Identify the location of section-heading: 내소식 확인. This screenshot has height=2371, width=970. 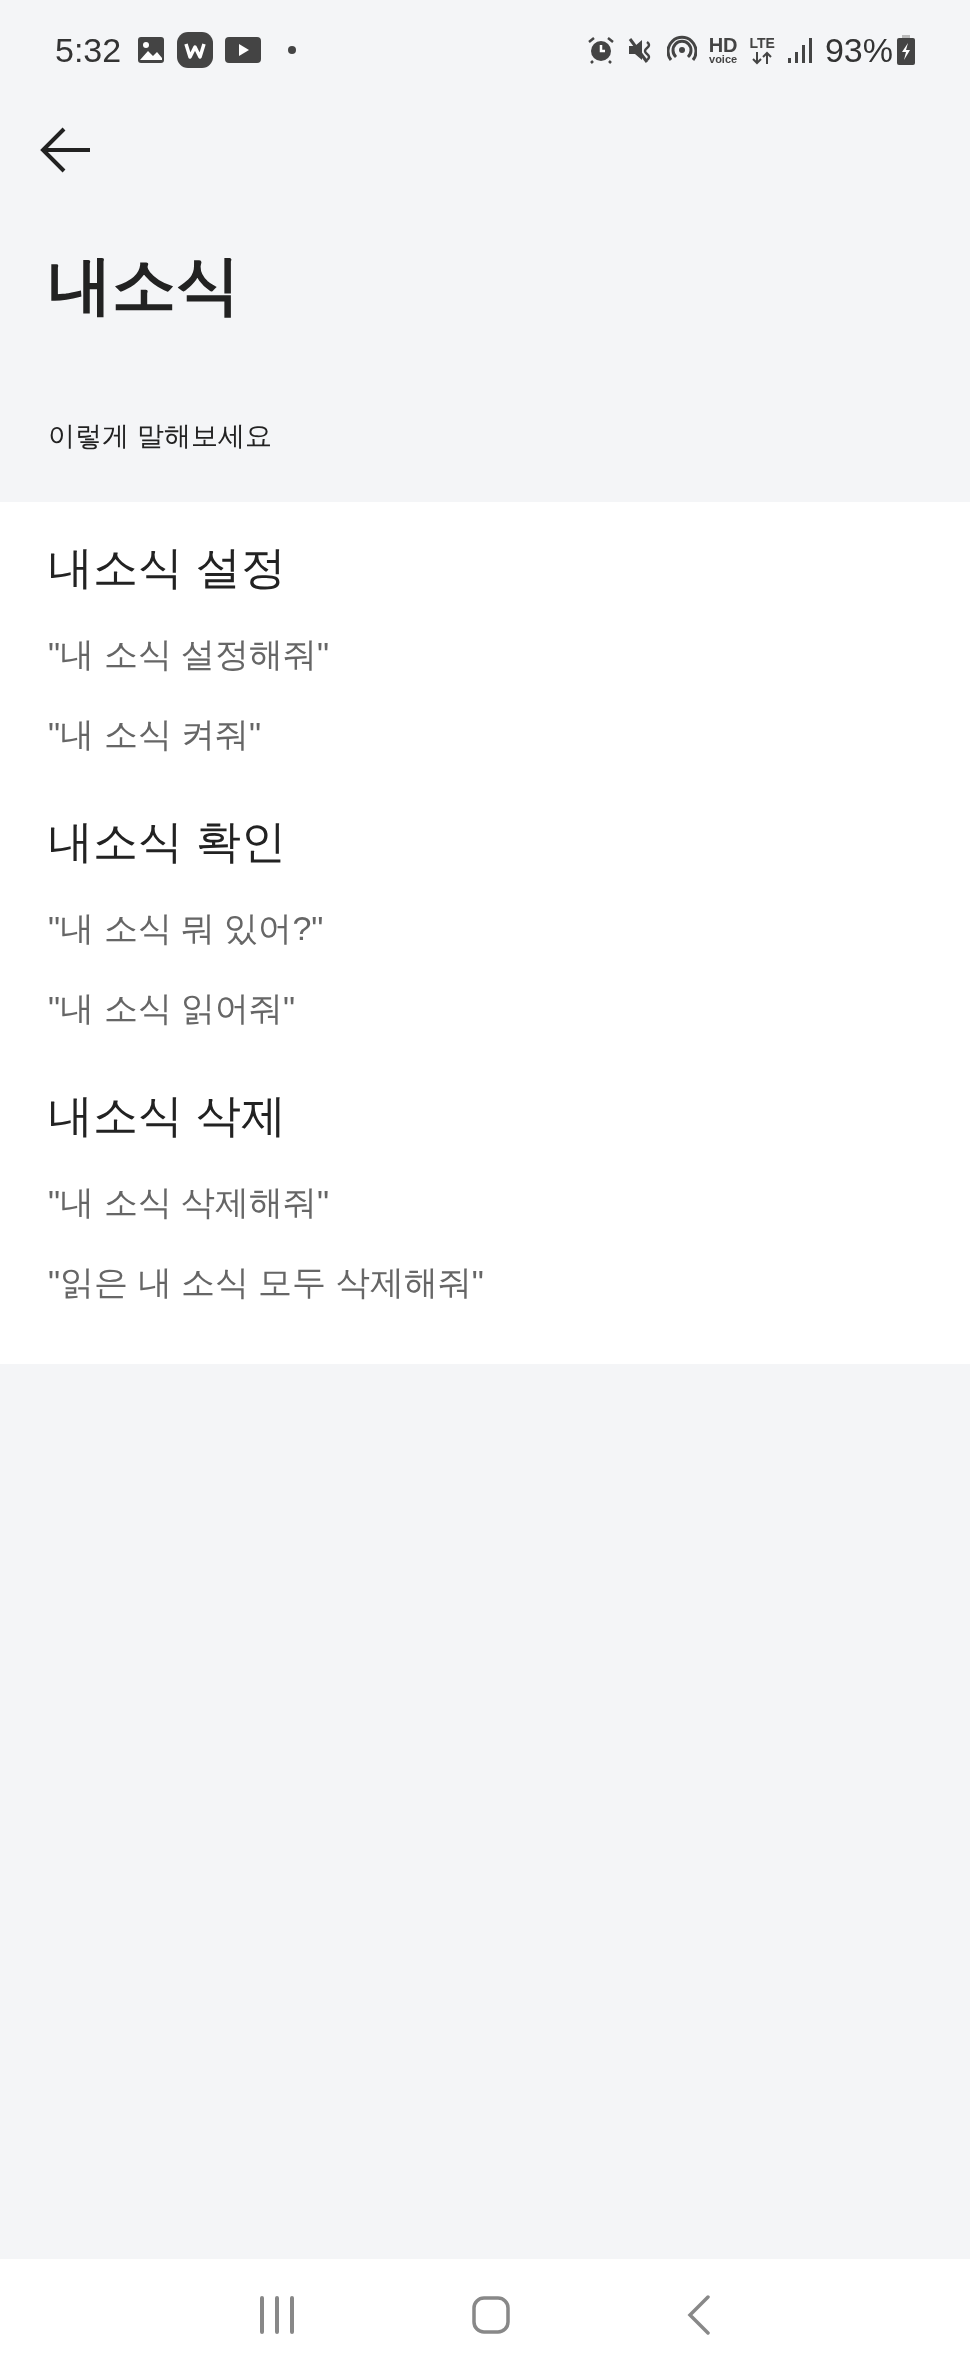
(167, 842).